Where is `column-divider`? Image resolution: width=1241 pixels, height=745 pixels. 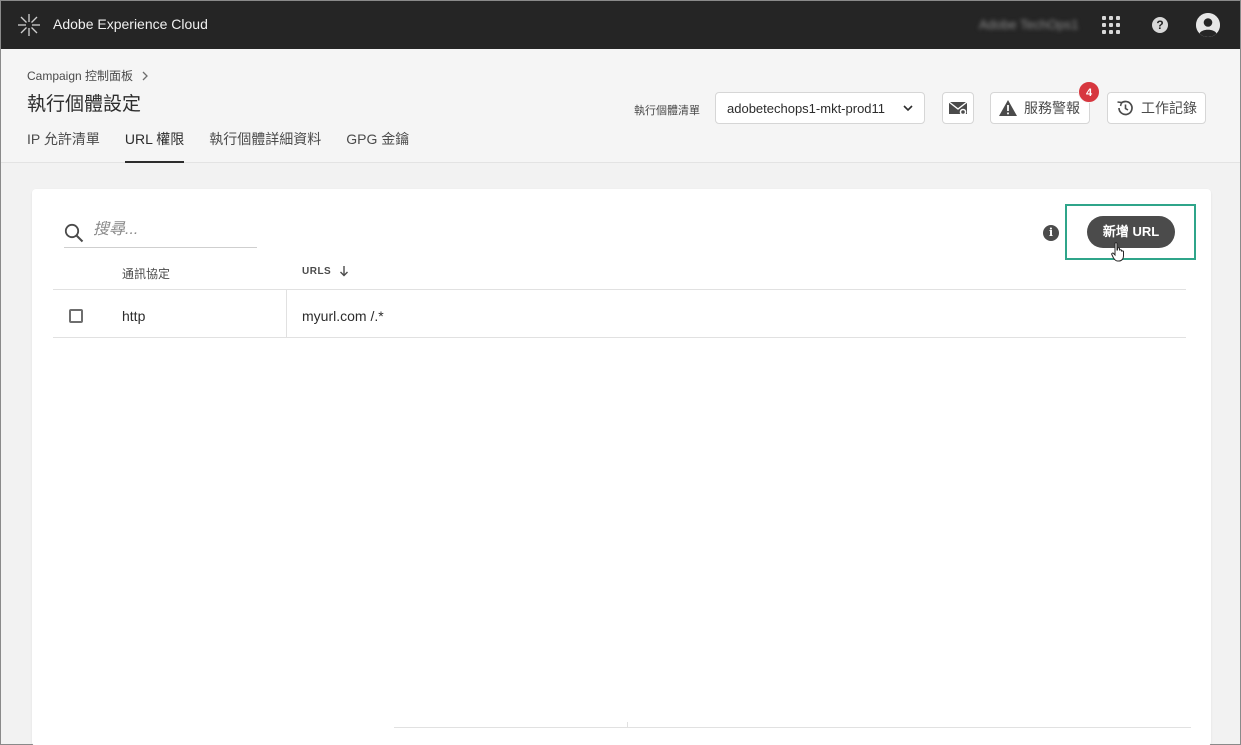 column-divider is located at coordinates (286, 313).